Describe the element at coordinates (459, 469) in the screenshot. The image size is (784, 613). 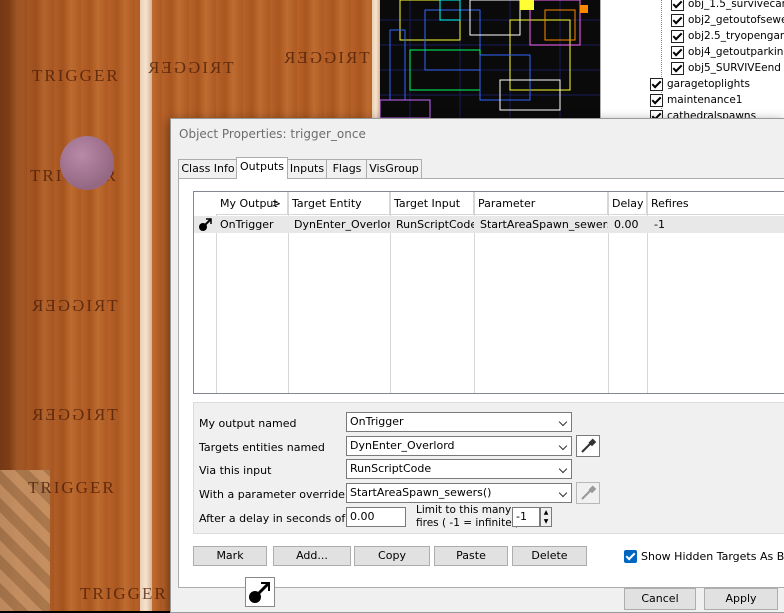
I see `input-combo: RunScriptCode` at that location.